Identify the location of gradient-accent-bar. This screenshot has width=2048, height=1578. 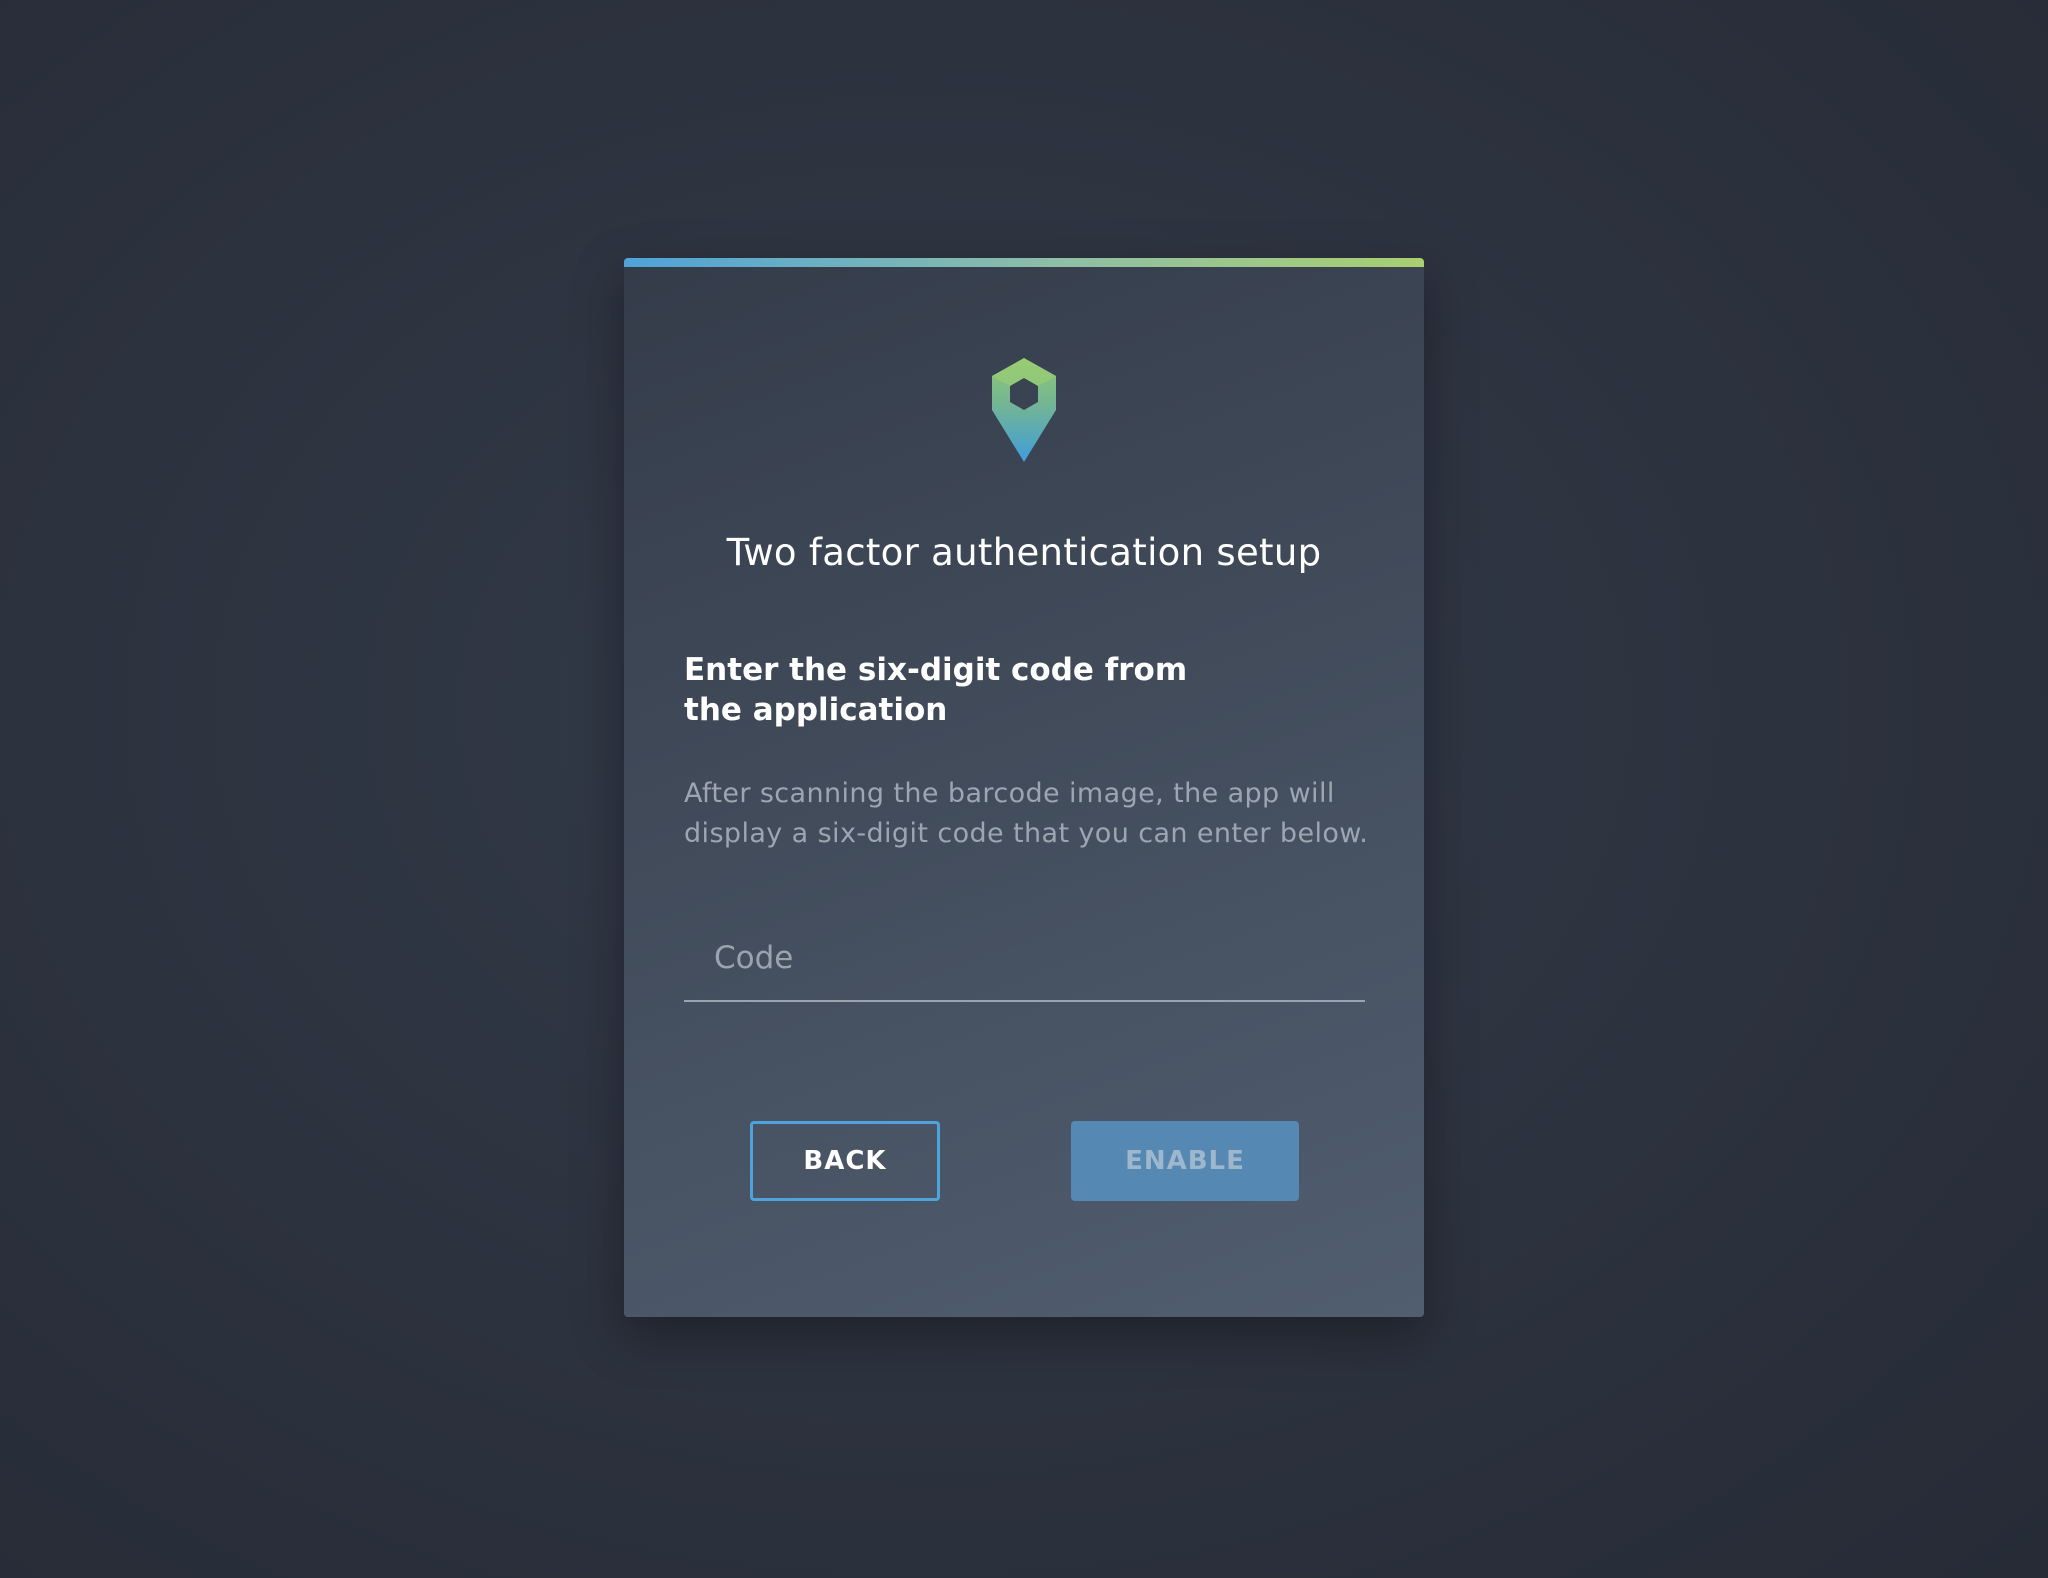
(1024, 262).